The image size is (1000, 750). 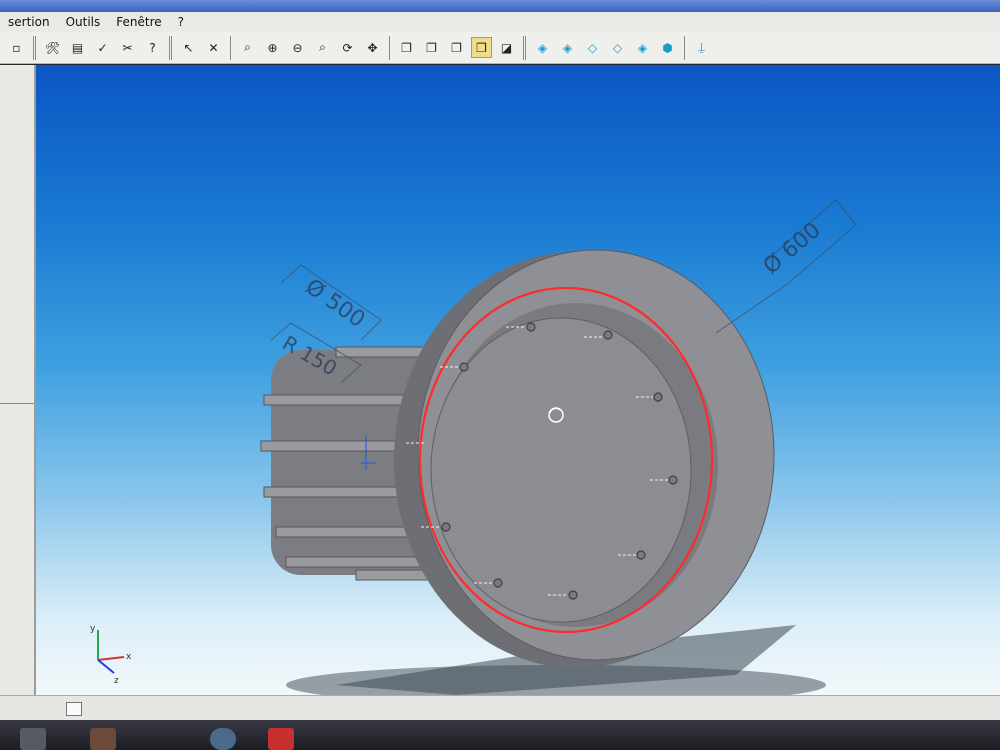 I want to click on book-icon: ▤, so click(x=77, y=47).